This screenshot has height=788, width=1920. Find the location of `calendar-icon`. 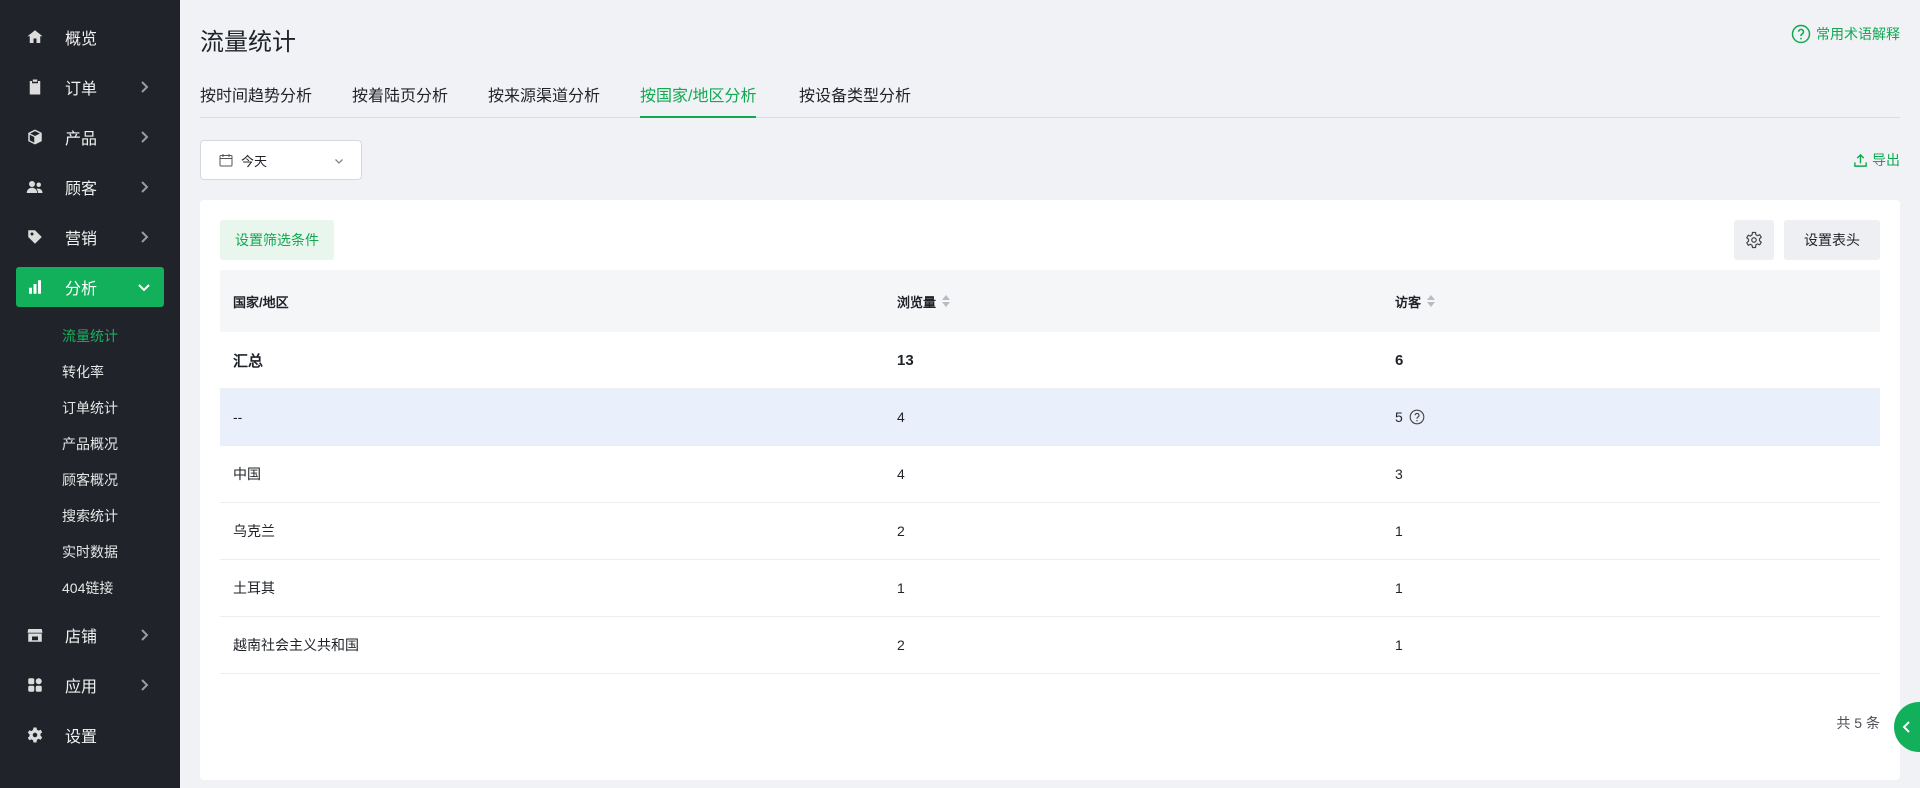

calendar-icon is located at coordinates (226, 160).